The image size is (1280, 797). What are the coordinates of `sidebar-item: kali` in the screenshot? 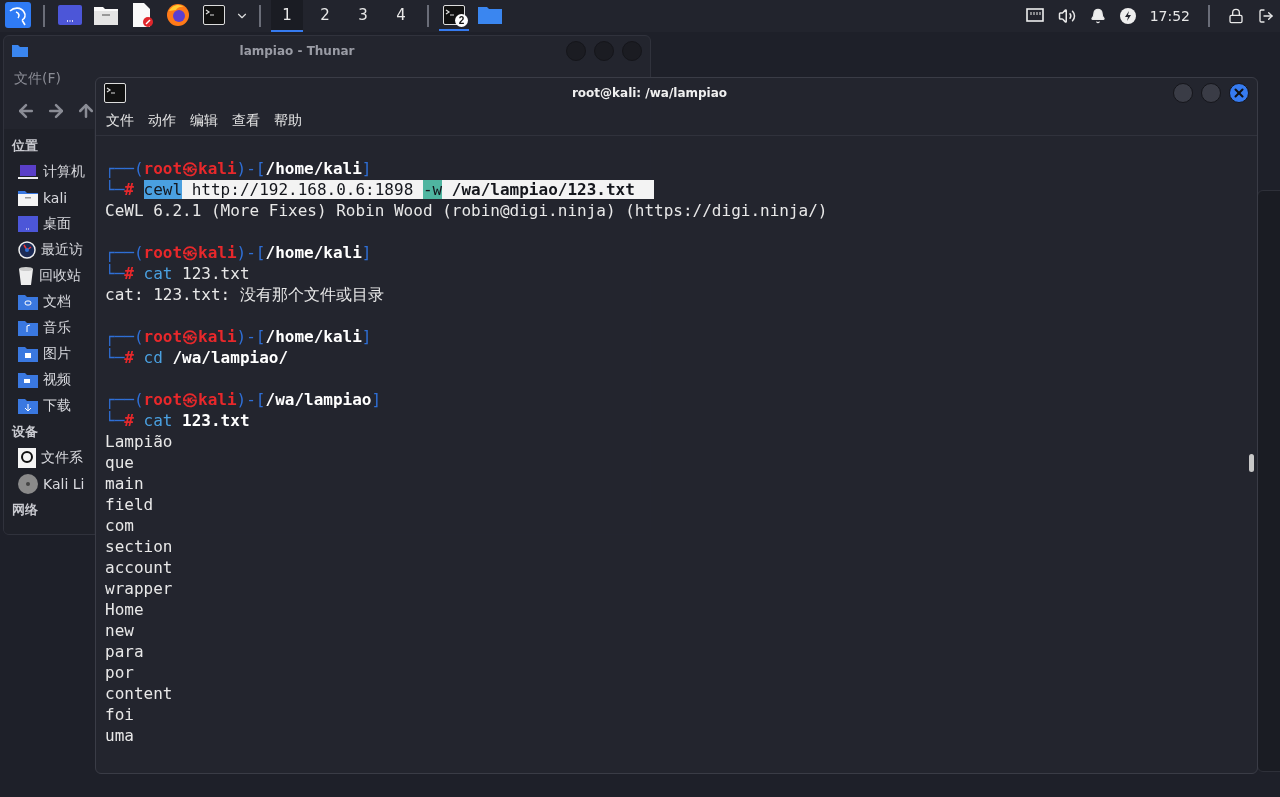 It's located at (40, 198).